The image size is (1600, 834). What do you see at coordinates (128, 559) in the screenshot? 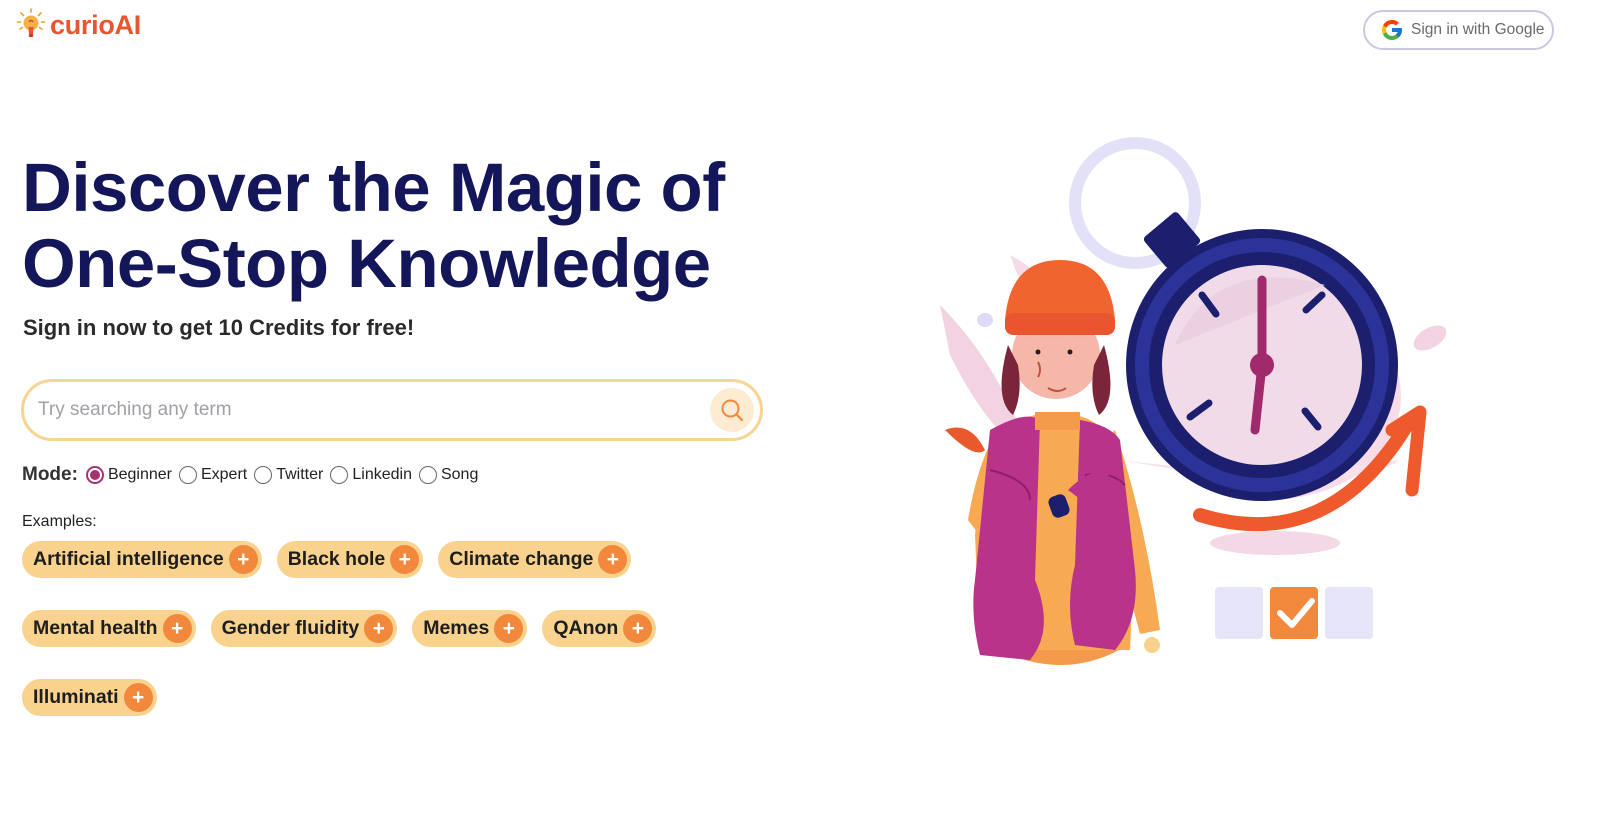
I see `chip-label: Artificial intelligence` at bounding box center [128, 559].